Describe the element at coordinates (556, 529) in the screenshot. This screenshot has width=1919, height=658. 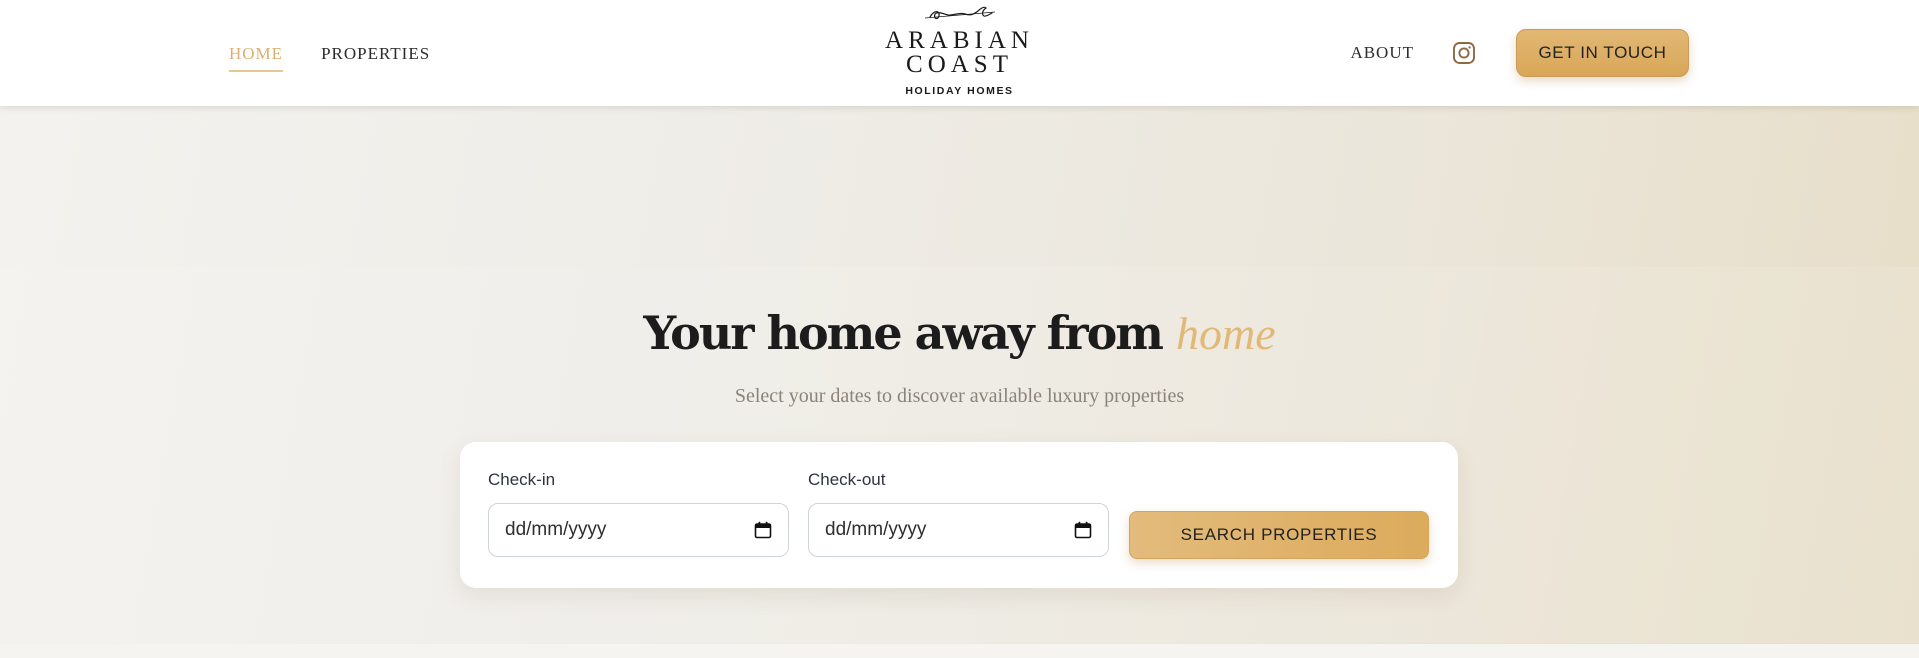
I see `checkin-date-value: dd/mm/yyyy` at that location.